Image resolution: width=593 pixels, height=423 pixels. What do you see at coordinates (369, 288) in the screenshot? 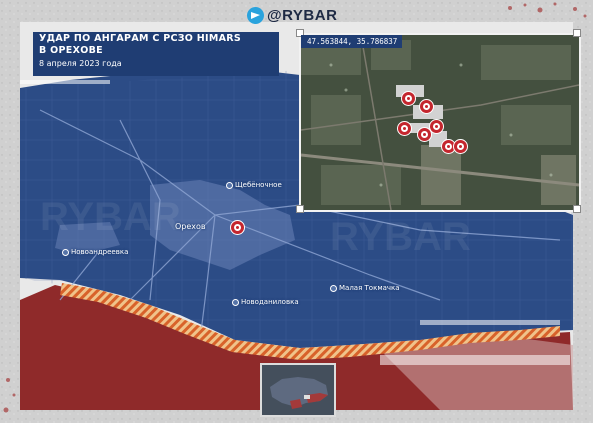
I see `town-name: Малая Токмачка` at bounding box center [369, 288].